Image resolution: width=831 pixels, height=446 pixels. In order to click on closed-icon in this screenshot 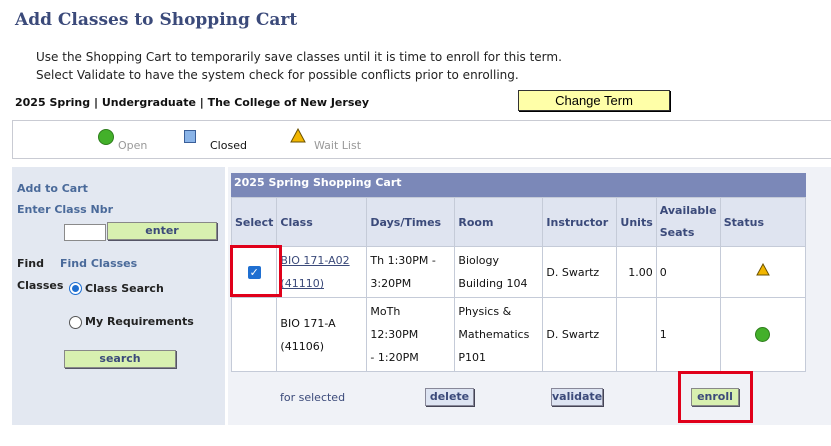, I will do `click(190, 136)`.